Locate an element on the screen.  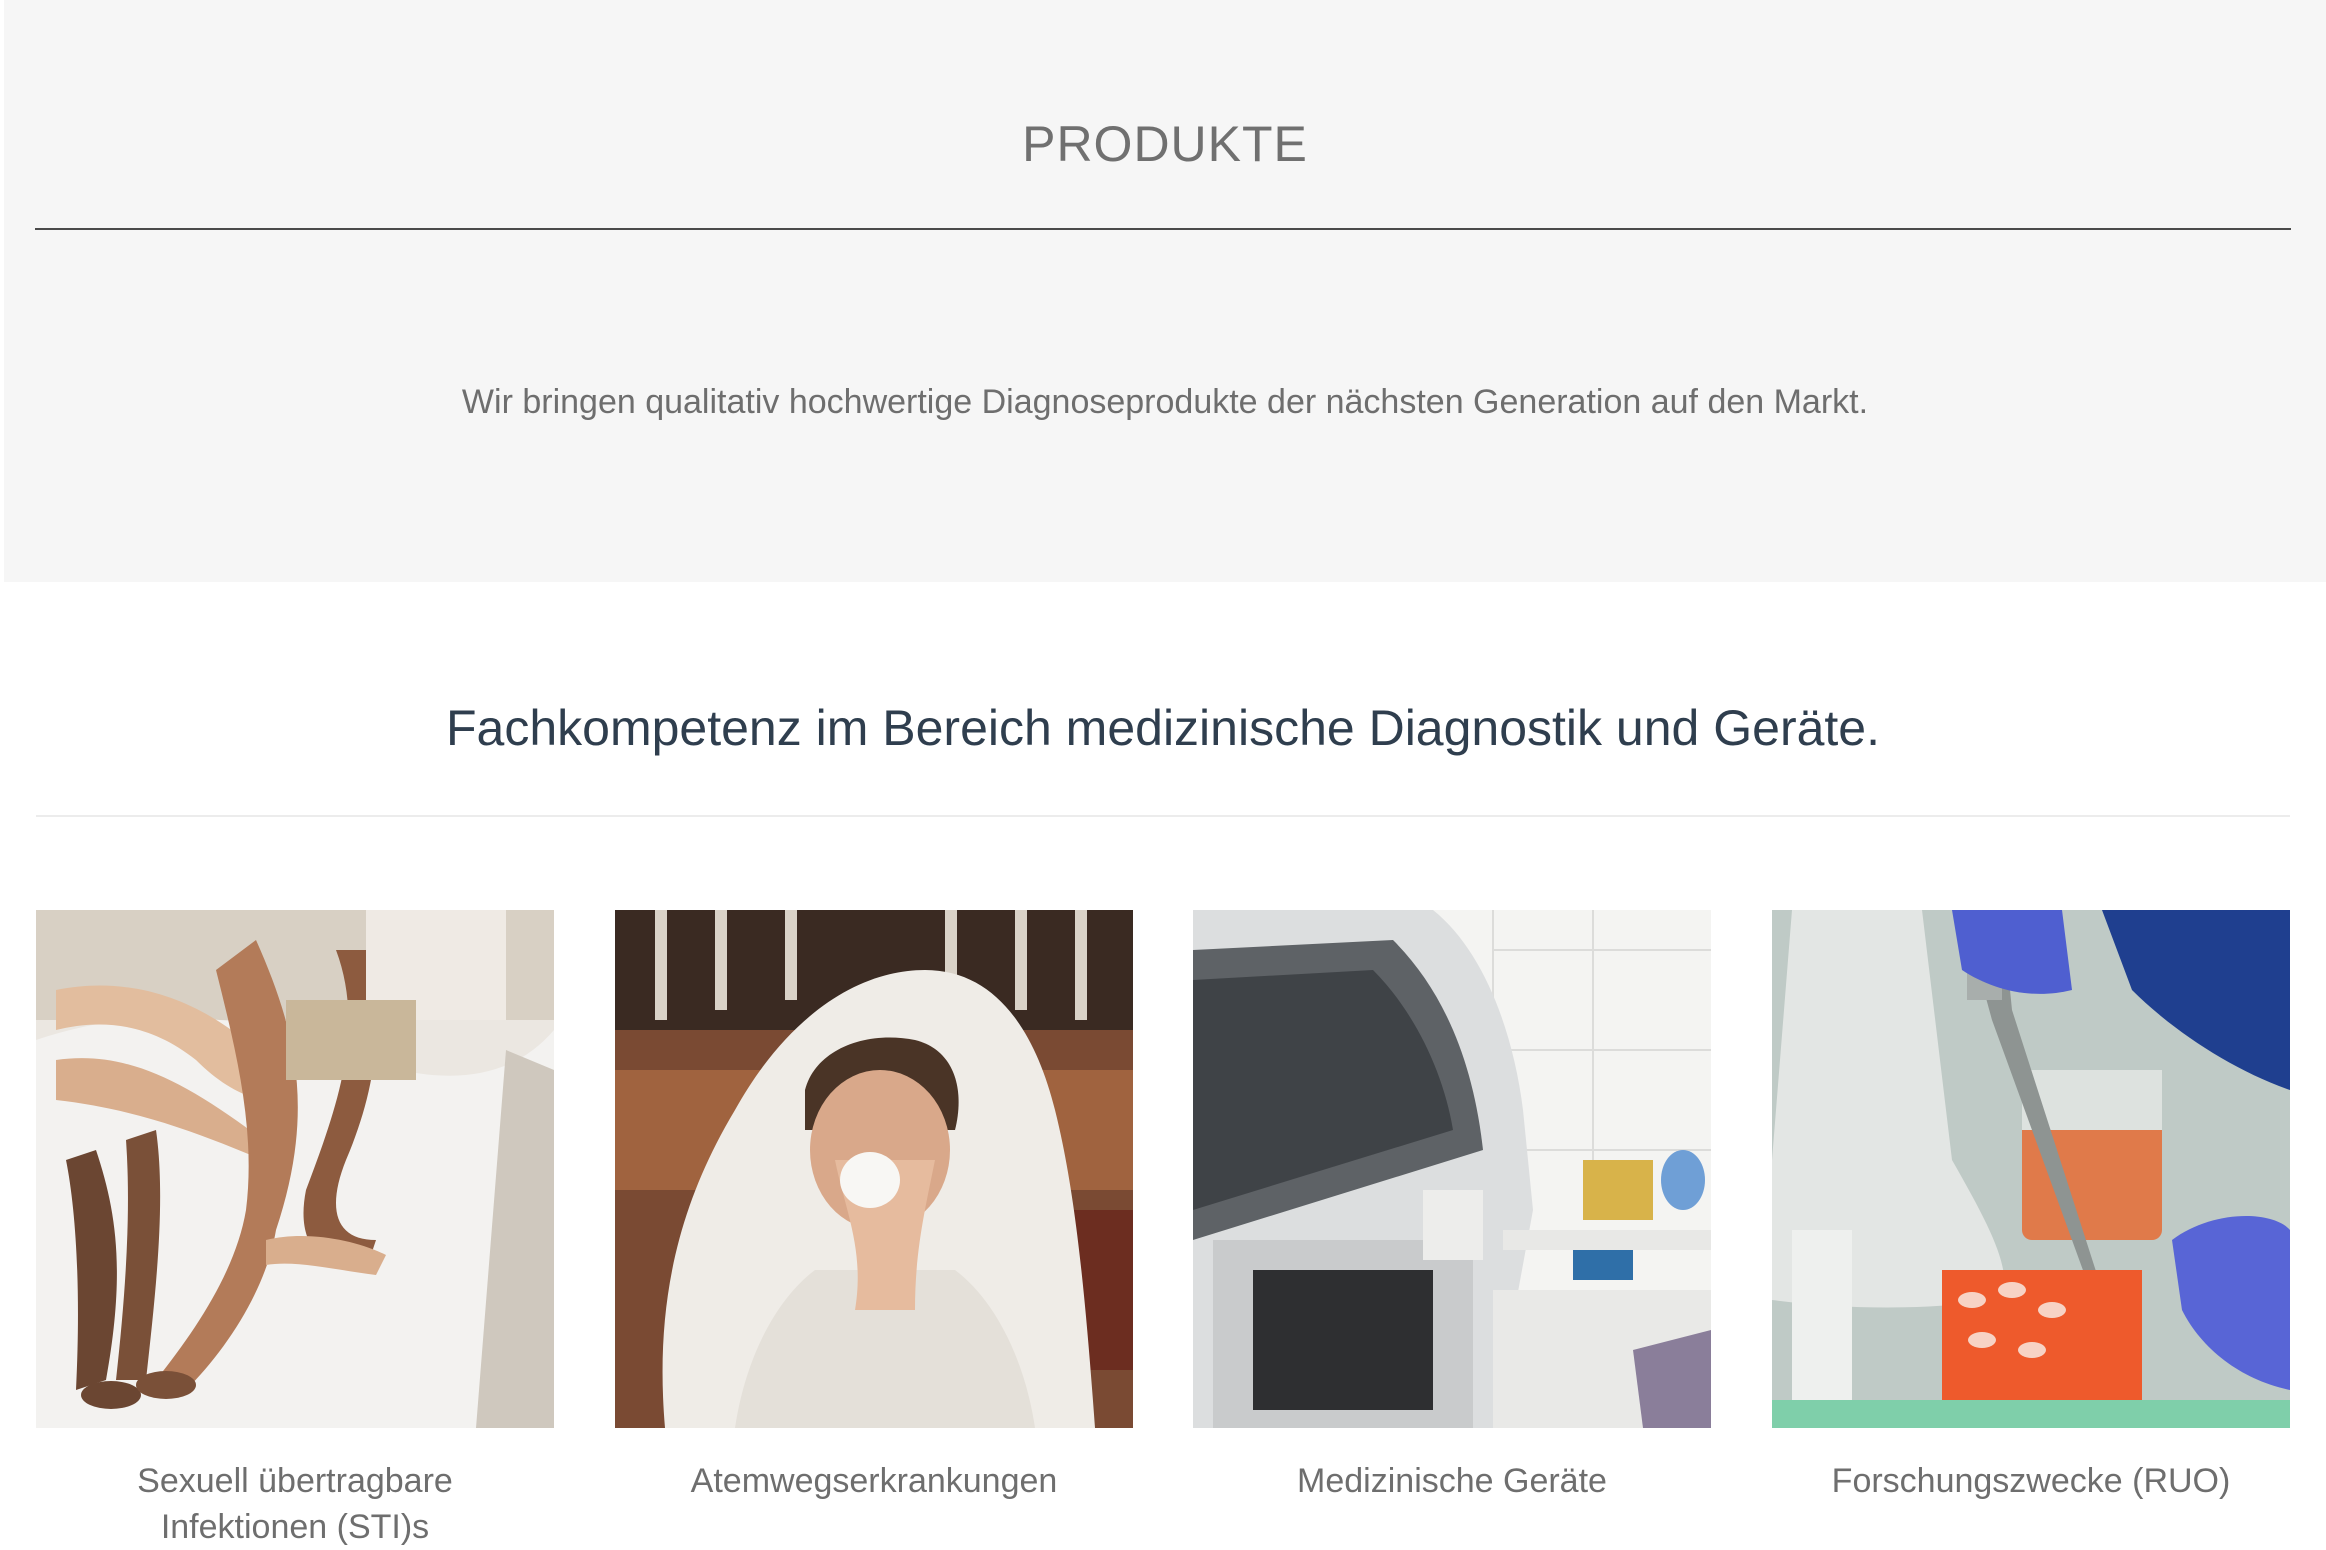
card-label-research: Forschungszwecke (RUO) is located at coordinates (2031, 1481).